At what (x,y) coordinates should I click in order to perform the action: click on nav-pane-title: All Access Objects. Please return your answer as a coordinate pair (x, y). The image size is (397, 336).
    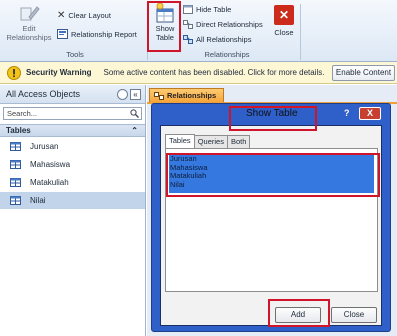
    Looking at the image, I should click on (43, 94).